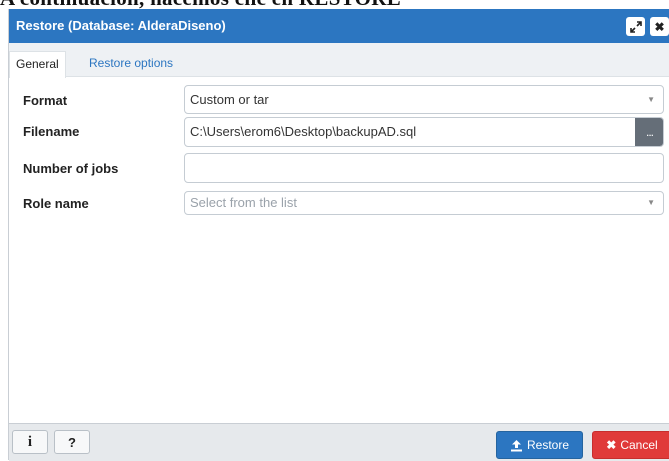 This screenshot has width=669, height=461. Describe the element at coordinates (229, 99) in the screenshot. I see `format-select-value: Custom or tar` at that location.